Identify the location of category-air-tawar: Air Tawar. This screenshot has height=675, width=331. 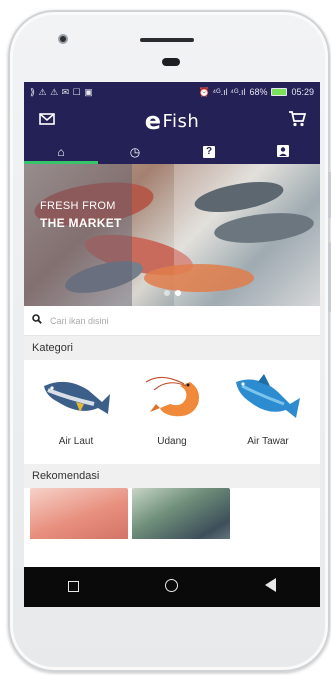
(268, 414).